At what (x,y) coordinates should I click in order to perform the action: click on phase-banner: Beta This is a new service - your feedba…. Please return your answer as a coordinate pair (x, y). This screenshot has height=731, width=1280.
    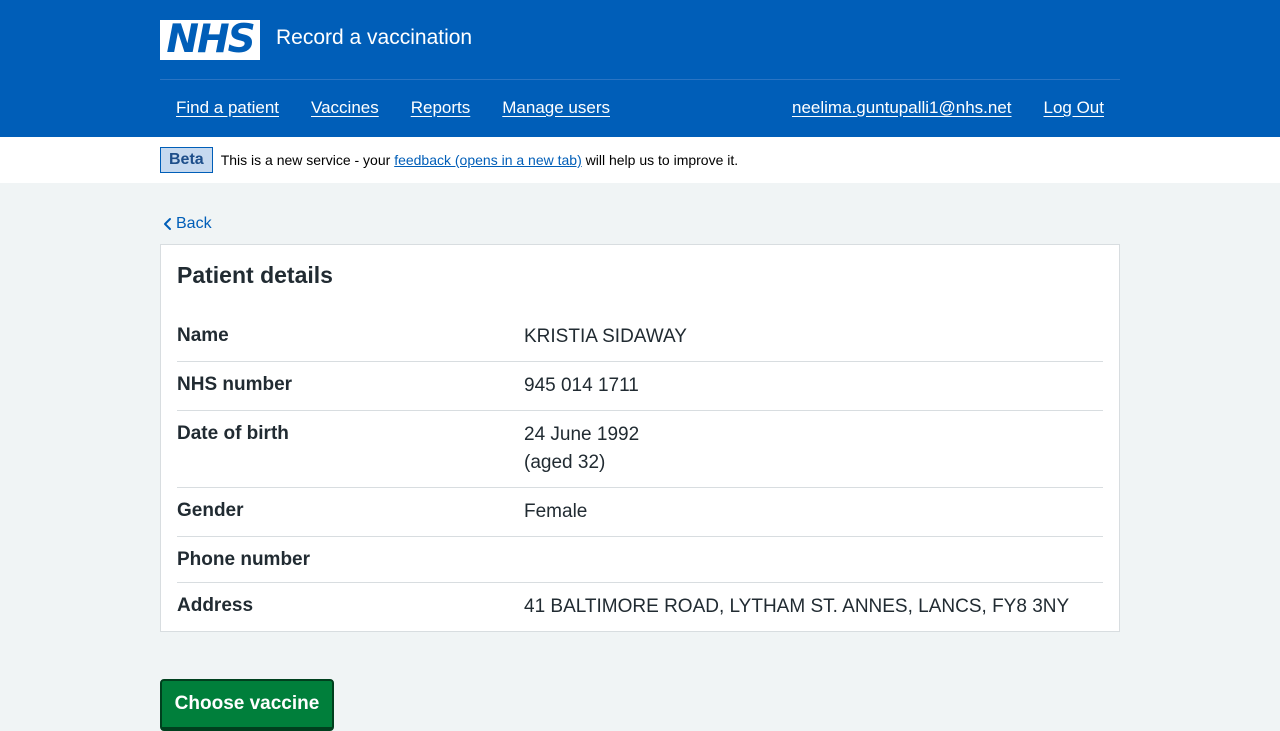
    Looking at the image, I should click on (640, 160).